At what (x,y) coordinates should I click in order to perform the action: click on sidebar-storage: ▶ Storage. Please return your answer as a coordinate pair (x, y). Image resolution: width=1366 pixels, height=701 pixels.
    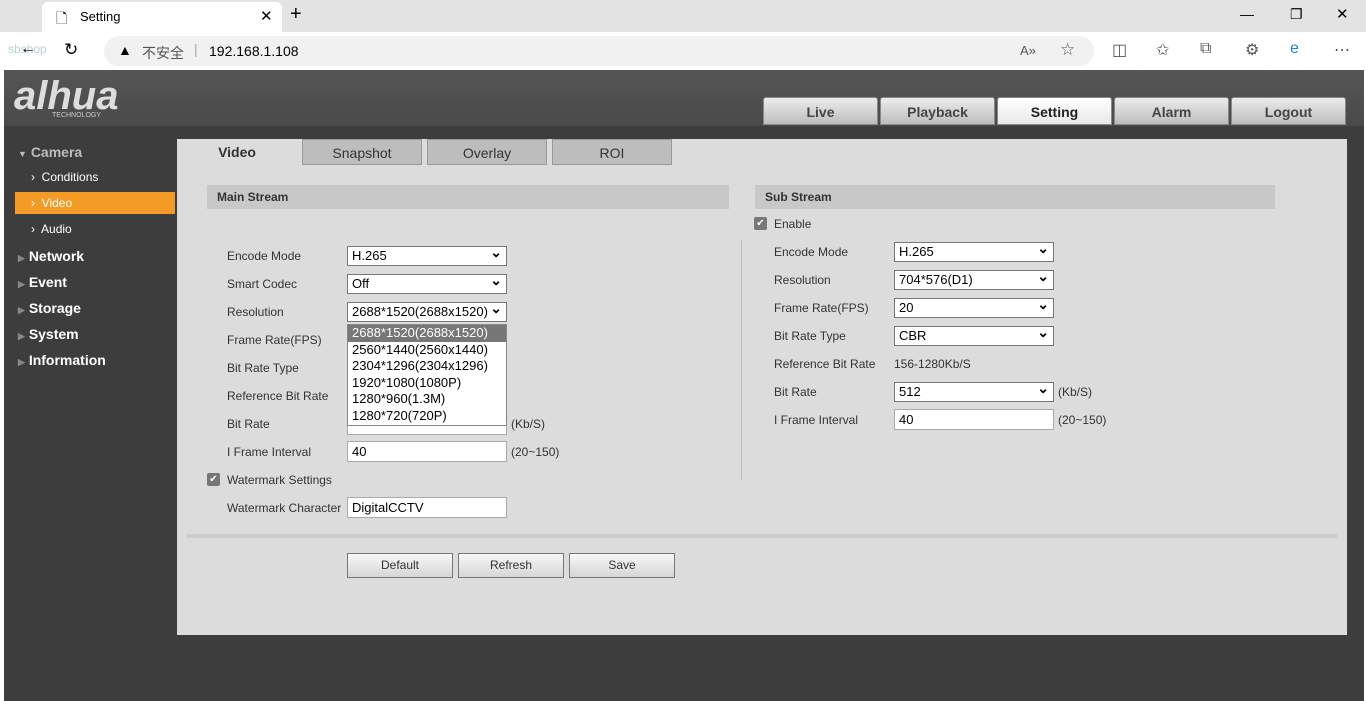
    Looking at the image, I should click on (49, 308).